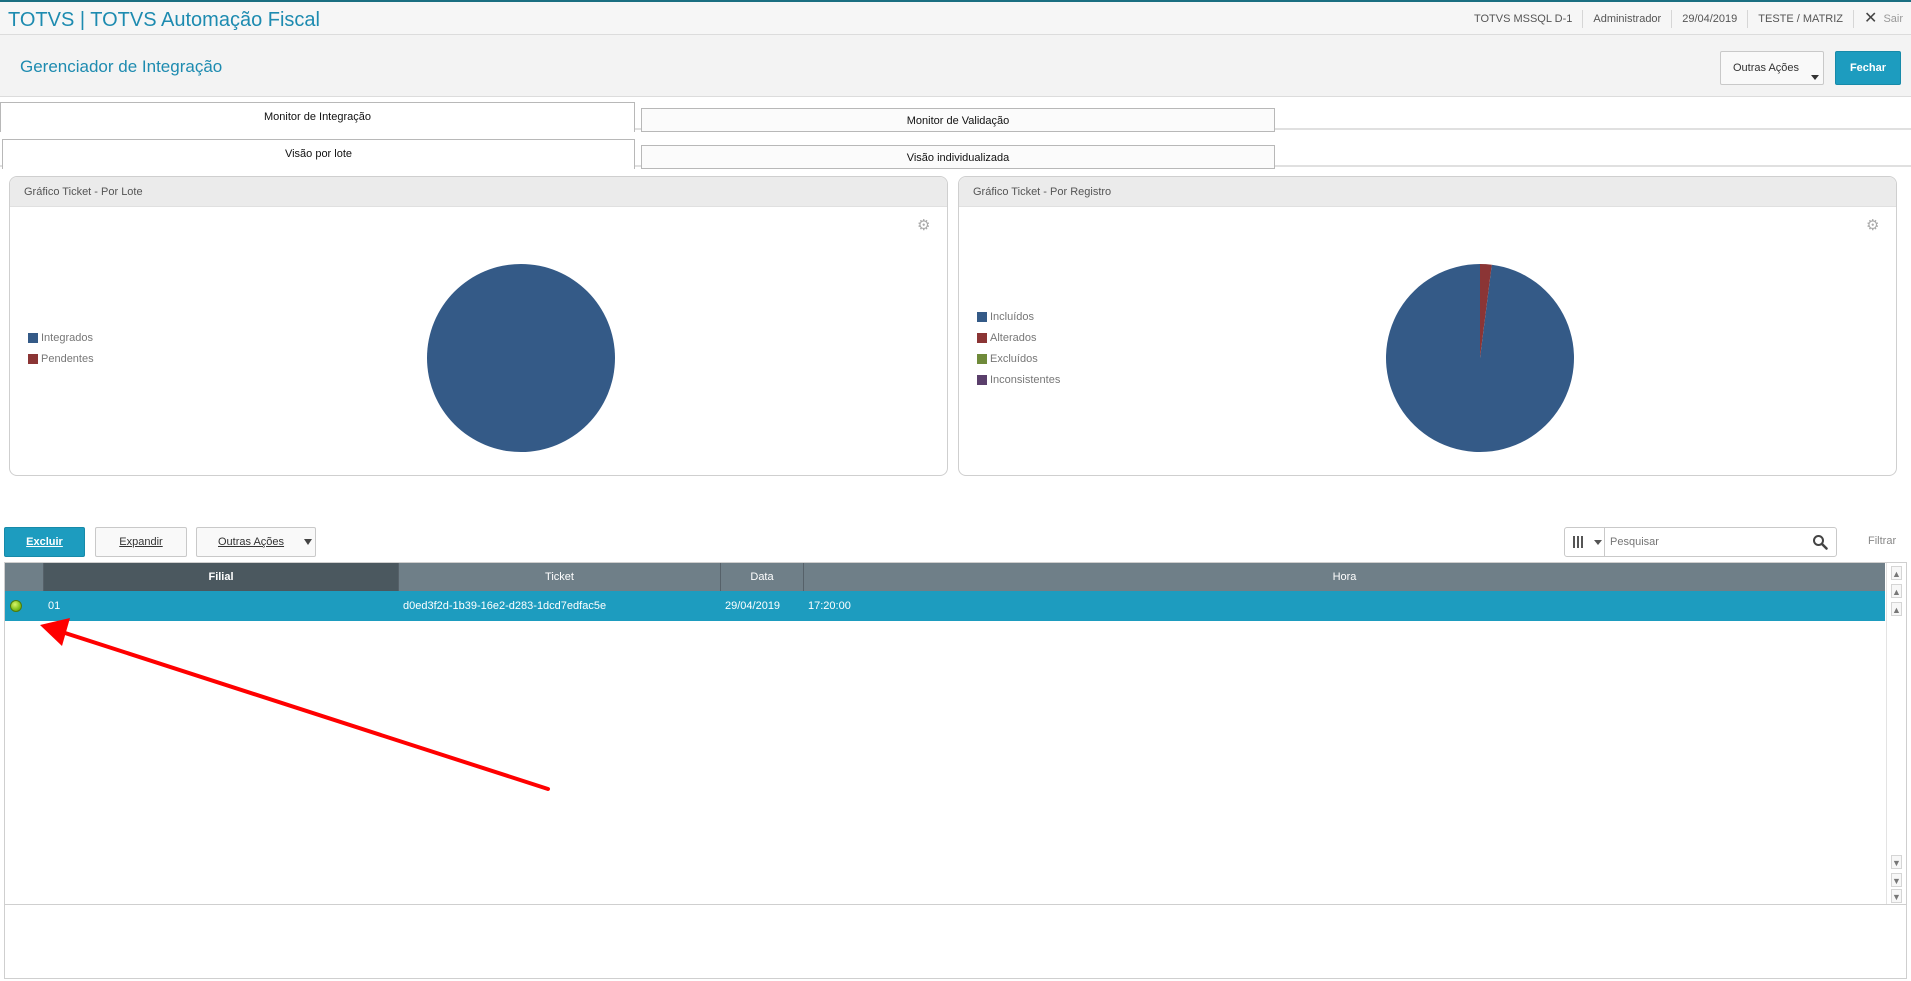  Describe the element at coordinates (67, 337) in the screenshot. I see `legend-label: Integrados` at that location.